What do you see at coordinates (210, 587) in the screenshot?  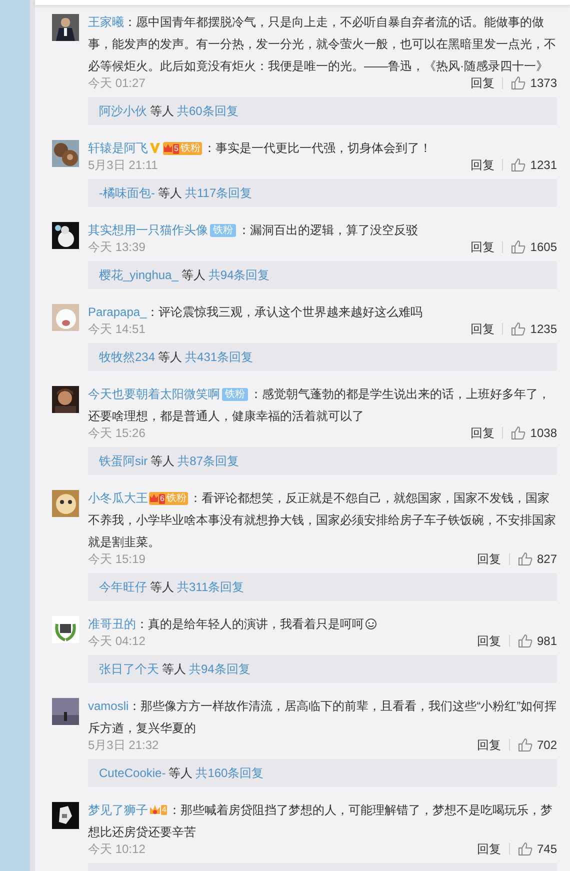 I see `reply-count-link: 共311条回复` at bounding box center [210, 587].